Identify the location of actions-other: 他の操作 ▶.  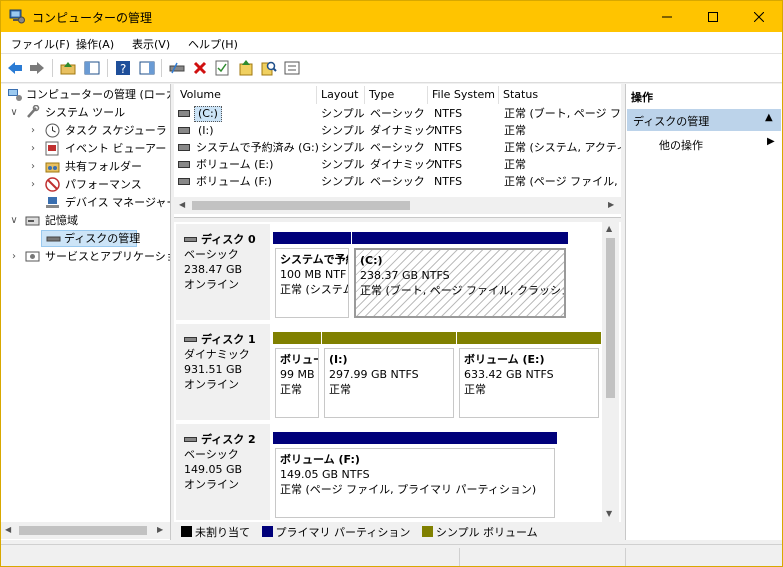
(704, 143).